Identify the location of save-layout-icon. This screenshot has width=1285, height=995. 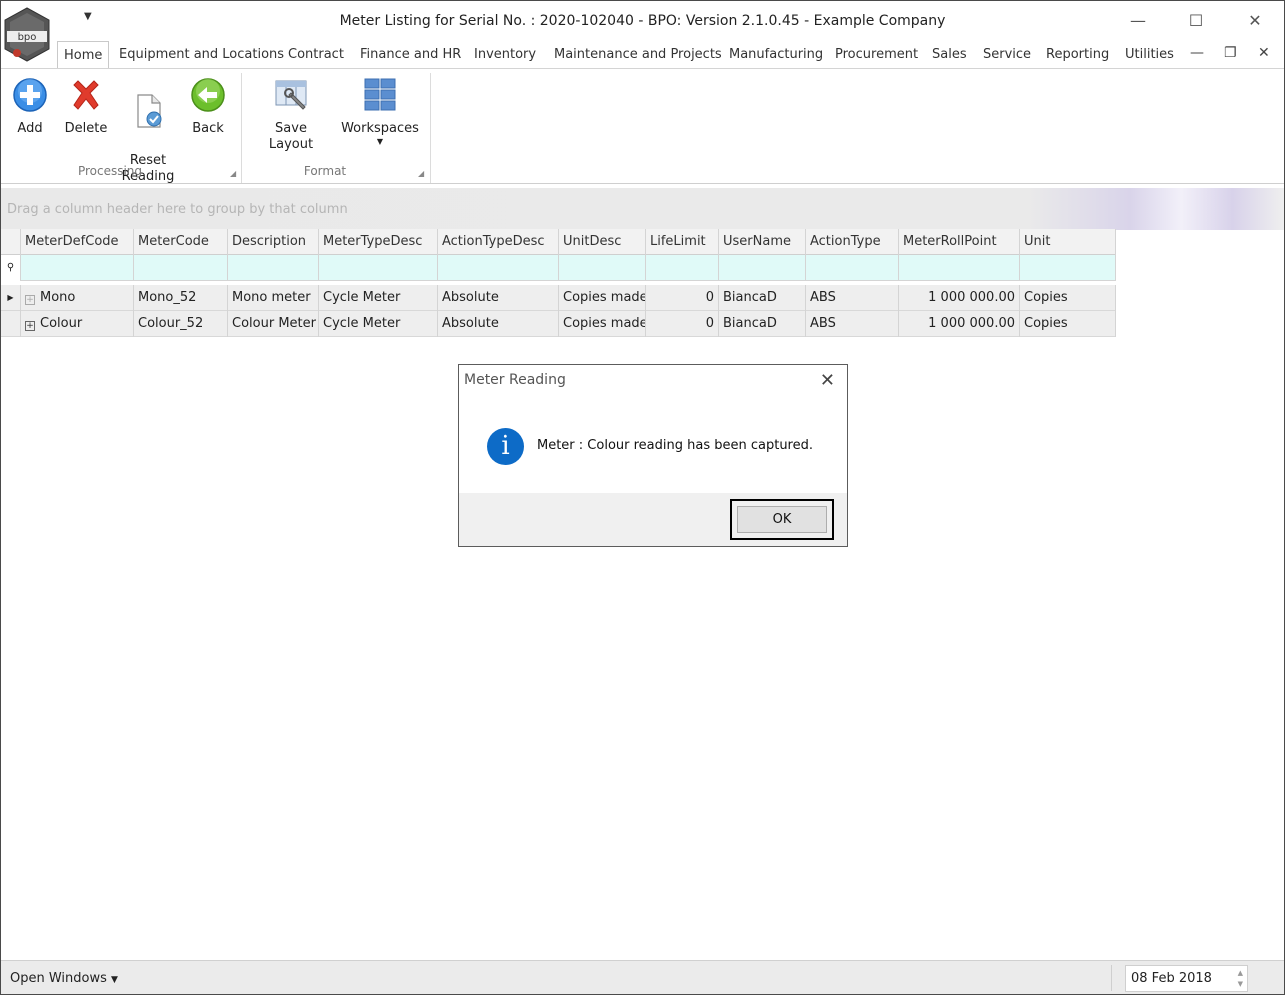
(291, 95).